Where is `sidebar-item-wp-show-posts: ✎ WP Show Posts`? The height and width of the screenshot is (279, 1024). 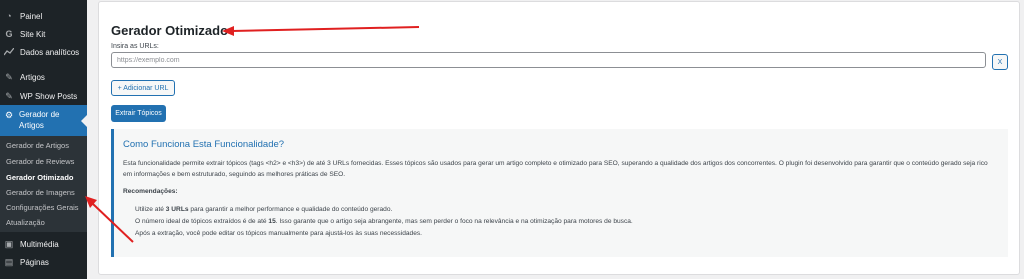 sidebar-item-wp-show-posts: ✎ WP Show Posts is located at coordinates (43, 96).